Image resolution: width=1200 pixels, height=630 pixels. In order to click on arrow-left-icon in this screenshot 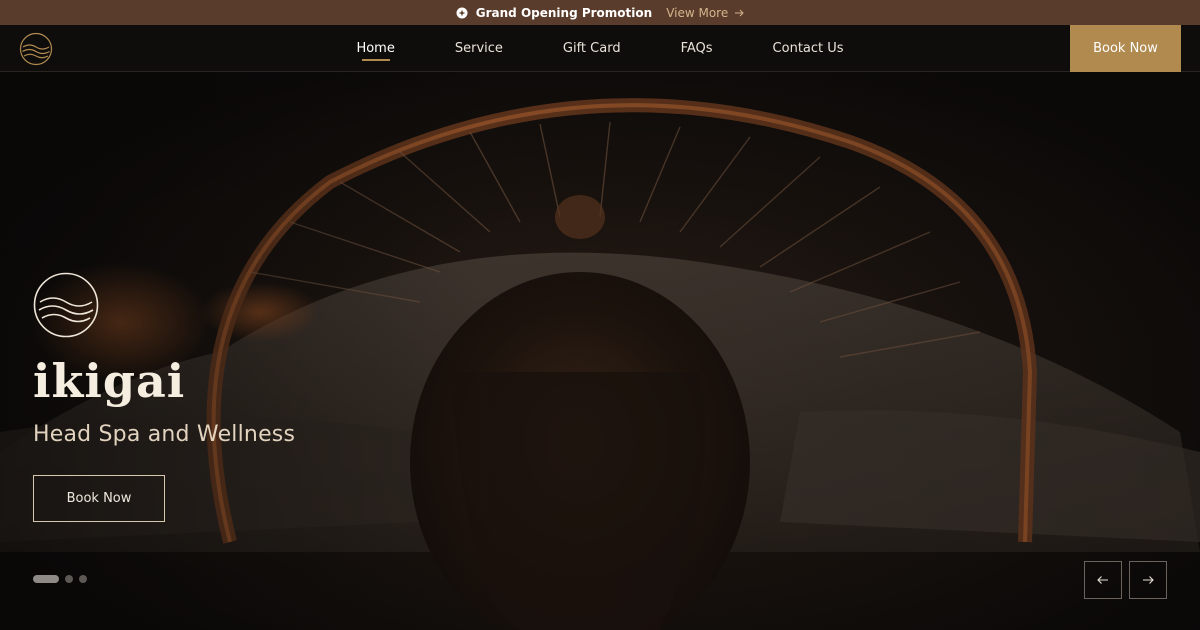, I will do `click(1102, 580)`.